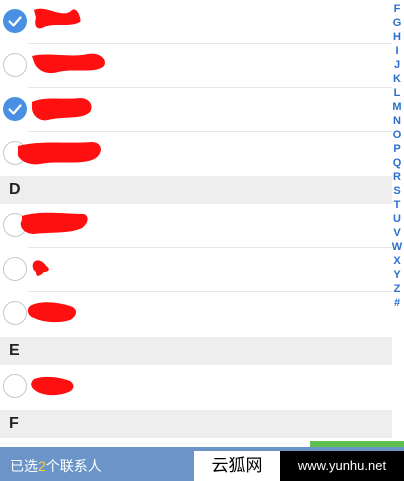 This screenshot has width=404, height=481. Describe the element at coordinates (397, 163) in the screenshot. I see `index-letter: Q` at that location.